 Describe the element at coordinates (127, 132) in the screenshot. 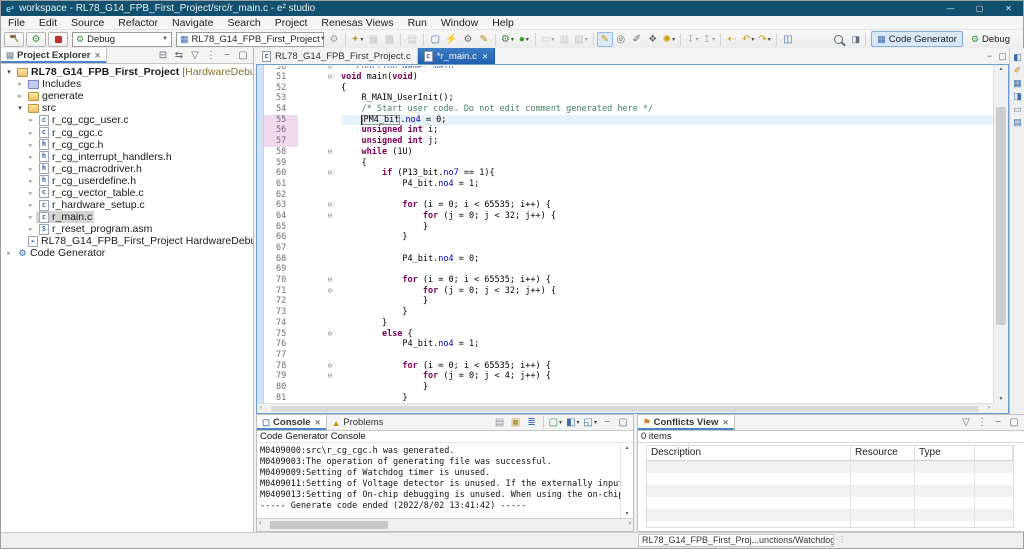

I see `tree-item-r-cg-cgc-c: ▸ c r_cg_cgc.c` at that location.